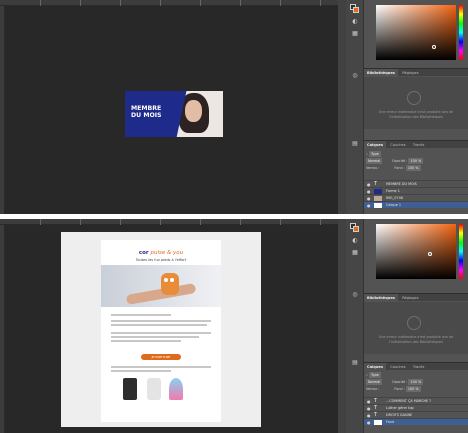 The width and height of the screenshot is (468, 433). Describe the element at coordinates (193, 111) in the screenshot. I see `portrait-face` at that location.